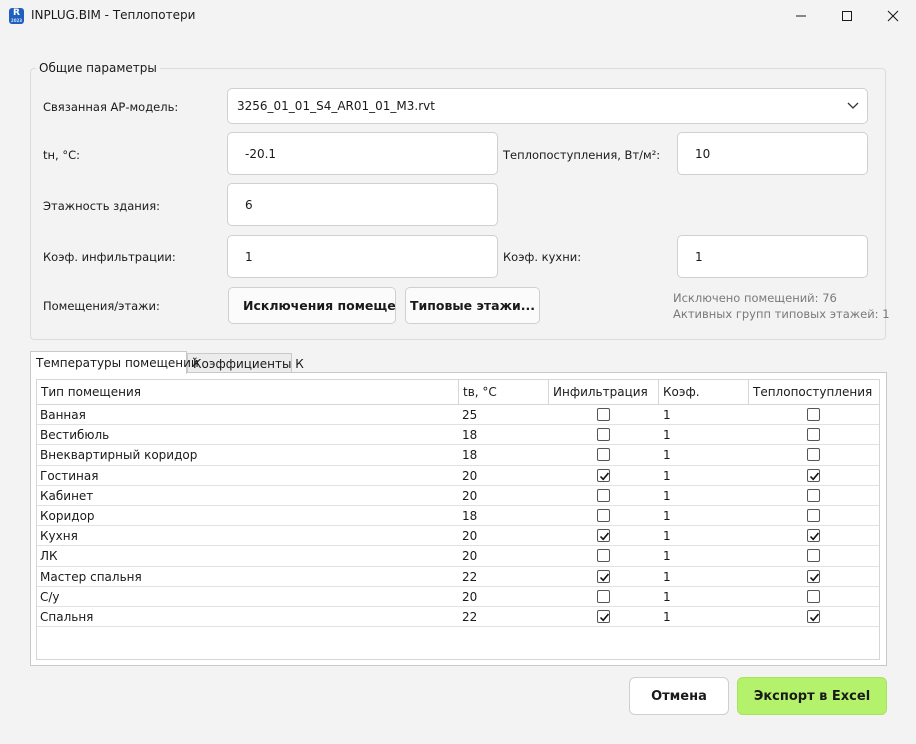 Image resolution: width=916 pixels, height=744 pixels. I want to click on header-room-type: Тип помещения, so click(248, 392).